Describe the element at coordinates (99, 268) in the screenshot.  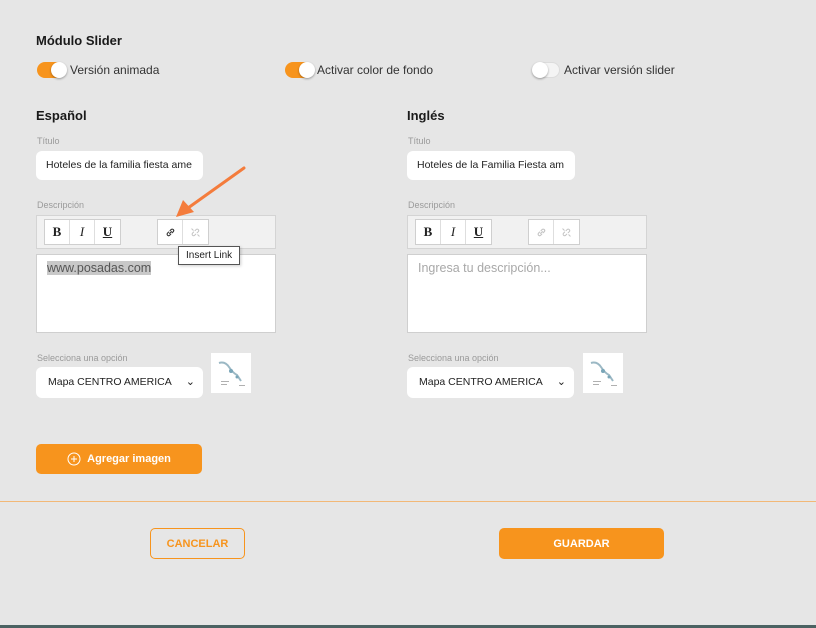
I see `spanish-description-text: www.posadas.com` at that location.